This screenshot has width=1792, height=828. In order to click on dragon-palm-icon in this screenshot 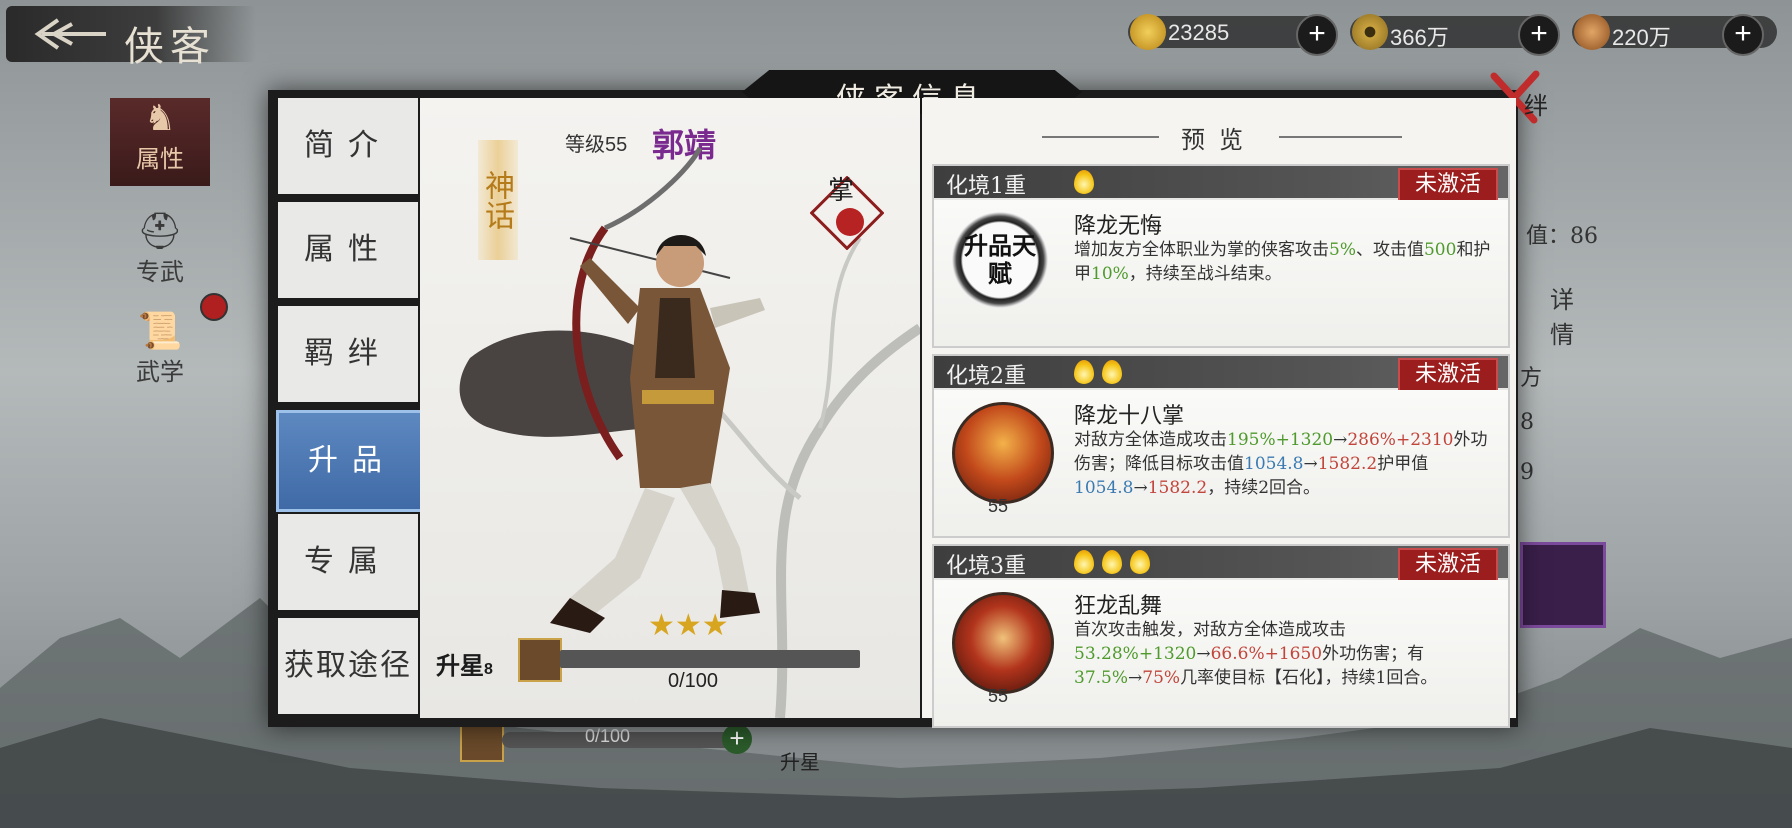, I will do `click(1003, 453)`.